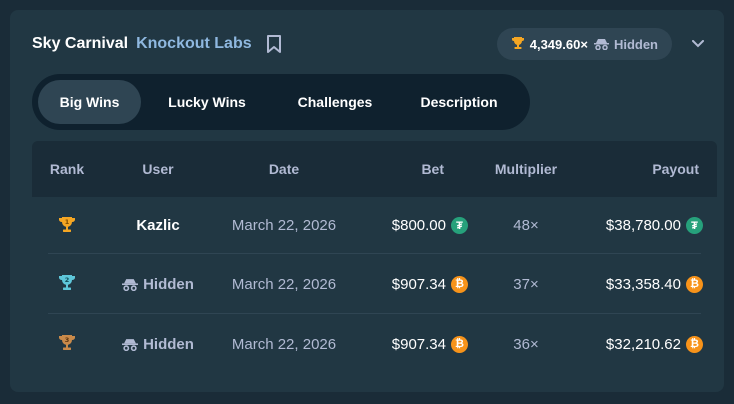 The height and width of the screenshot is (404, 734). I want to click on multiplier: 36×, so click(526, 344).